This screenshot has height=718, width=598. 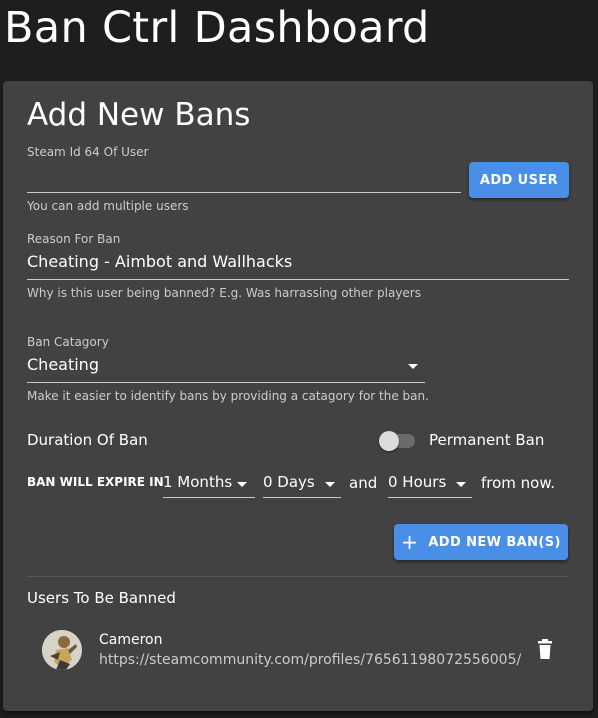 What do you see at coordinates (302, 482) in the screenshot?
I see `days-select: 0 Days` at bounding box center [302, 482].